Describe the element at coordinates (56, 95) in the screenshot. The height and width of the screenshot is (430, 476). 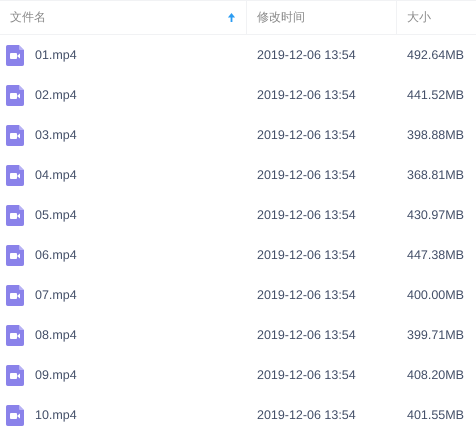
I see `file-name: 02.mp4` at that location.